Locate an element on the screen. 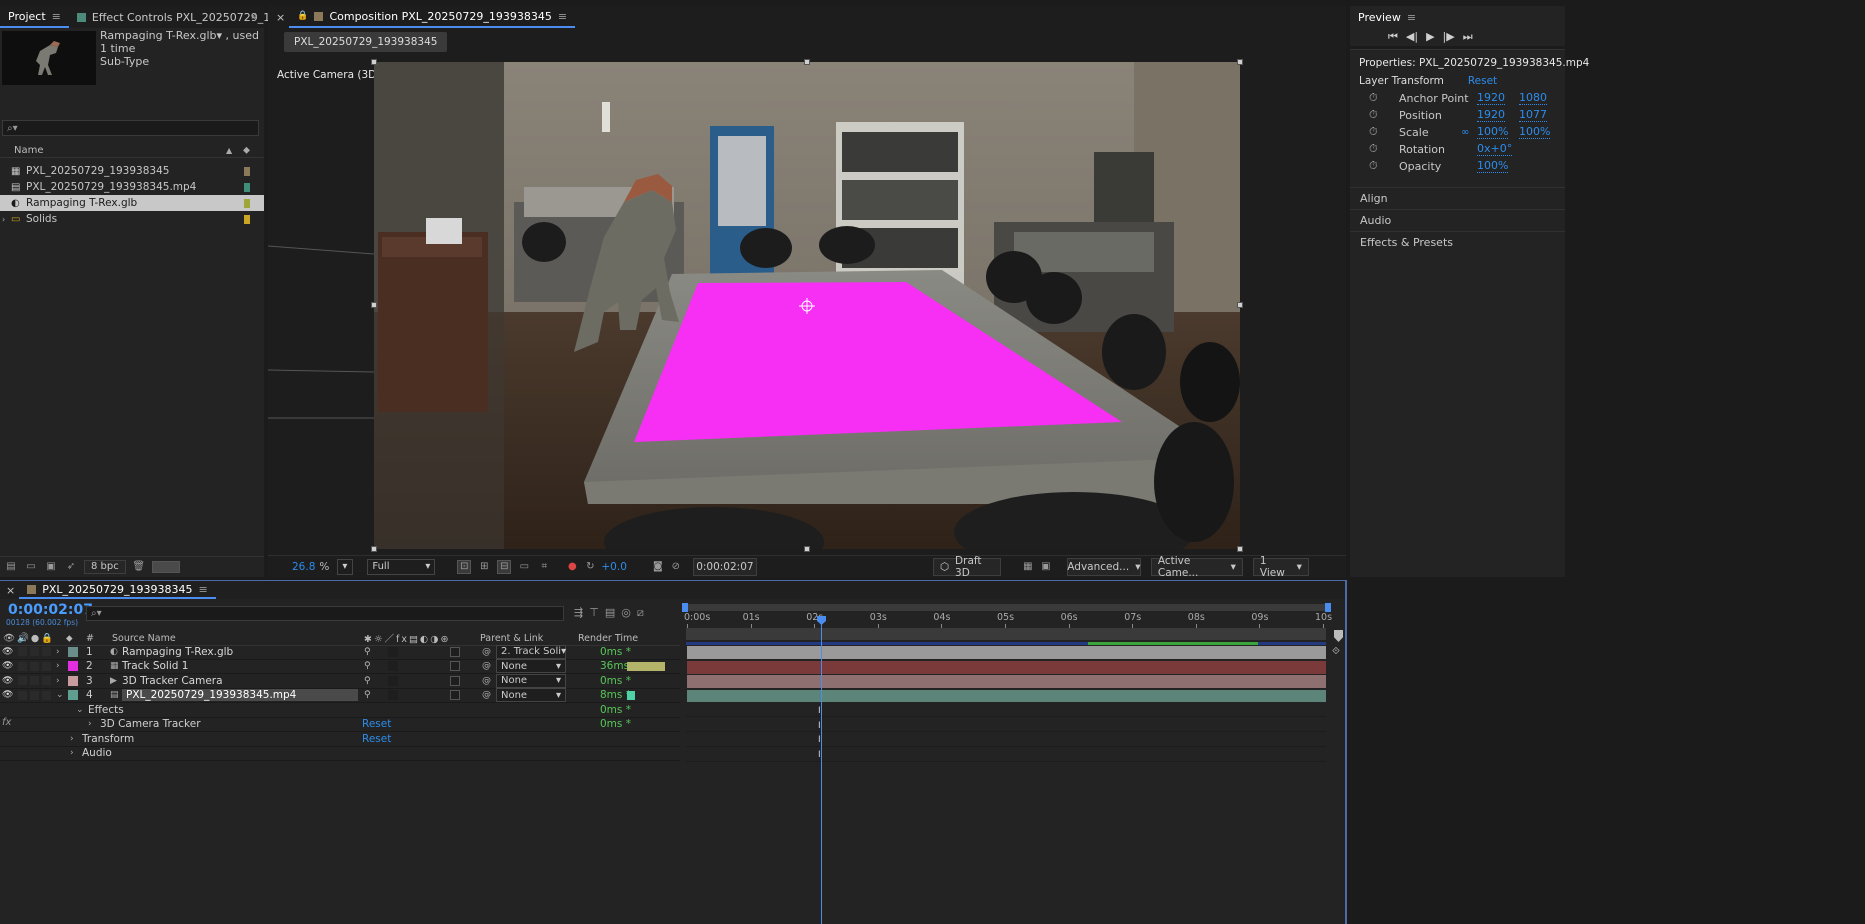  comp-flowchart-icon: ⇶ is located at coordinates (578, 613).